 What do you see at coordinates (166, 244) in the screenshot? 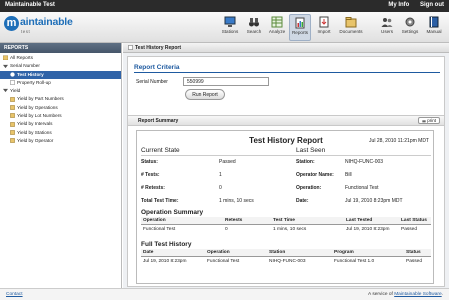
I see `full-test-history-heading: Full Test History` at bounding box center [166, 244].